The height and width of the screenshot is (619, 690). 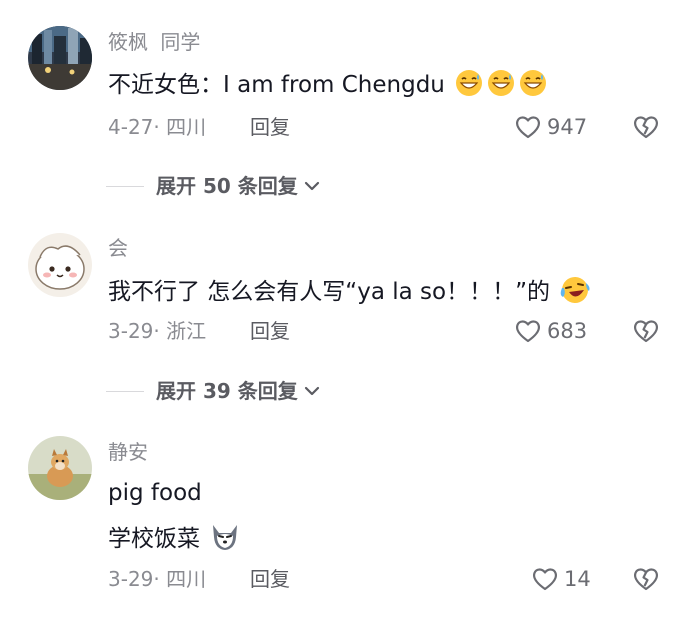 I want to click on expand-replies-label: 展开 39 条回复, so click(x=227, y=391).